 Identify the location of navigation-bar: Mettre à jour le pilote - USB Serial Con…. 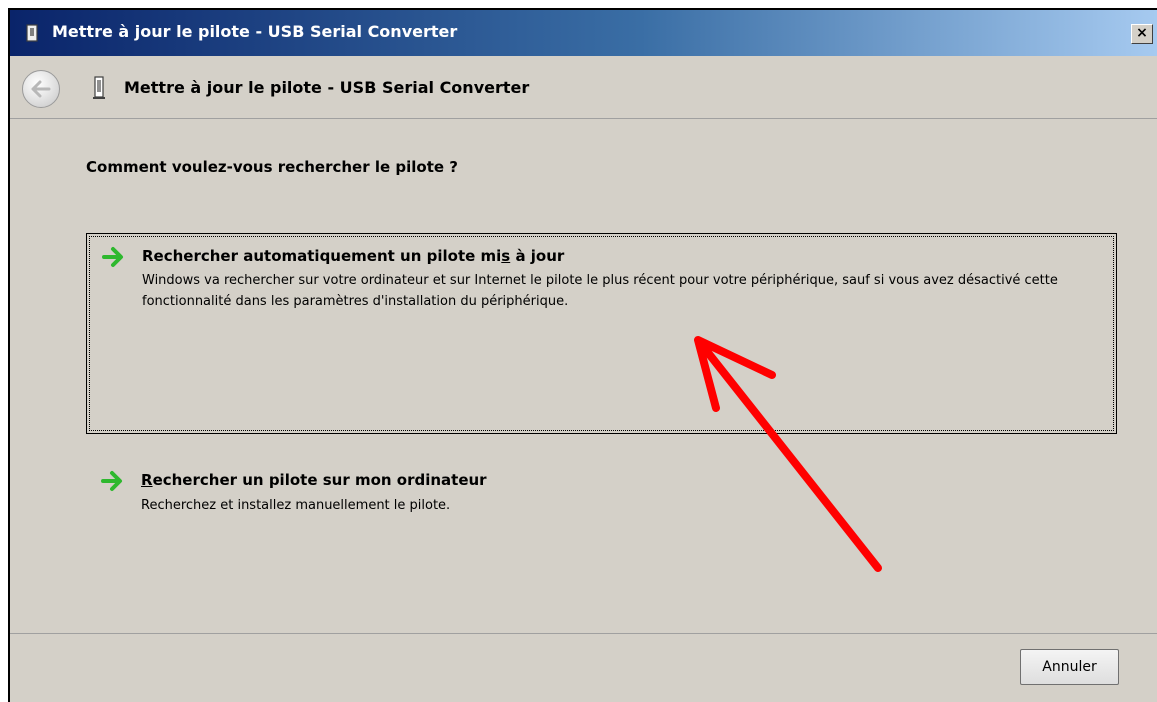
(583, 87).